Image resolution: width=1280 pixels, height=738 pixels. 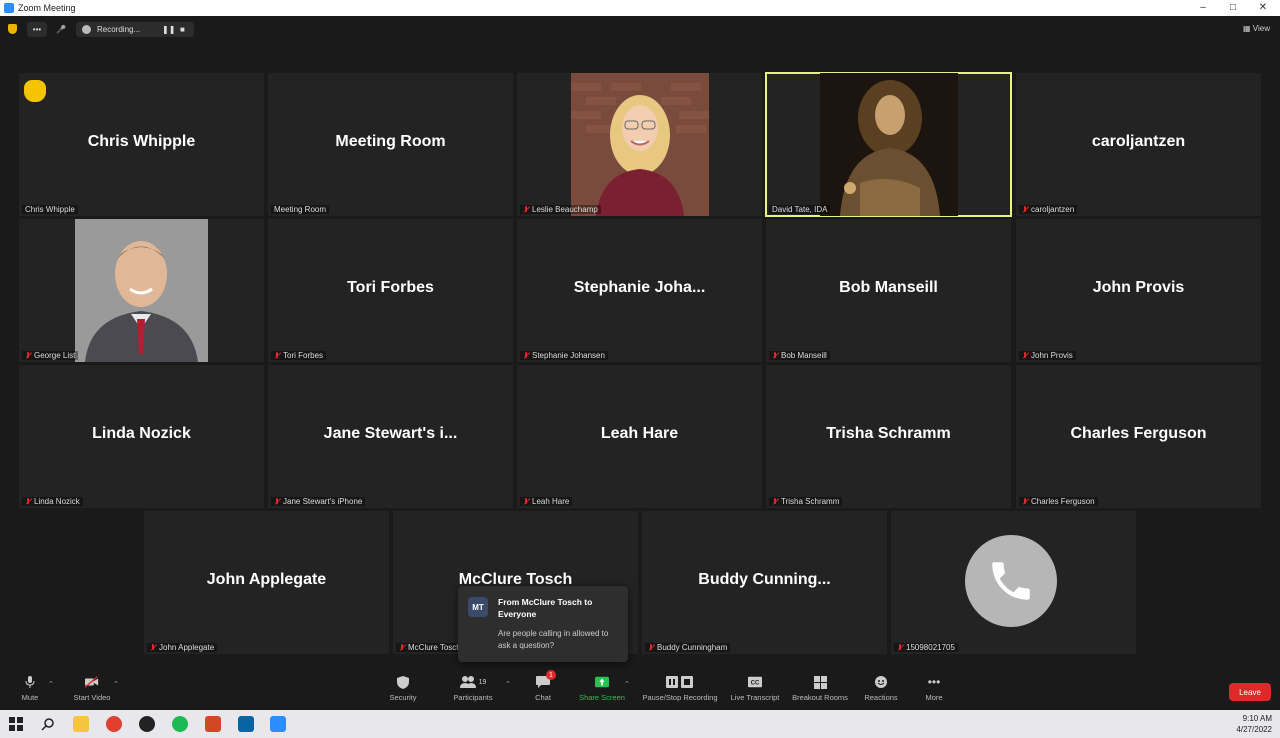 I want to click on chrome-icon, so click(x=114, y=724).